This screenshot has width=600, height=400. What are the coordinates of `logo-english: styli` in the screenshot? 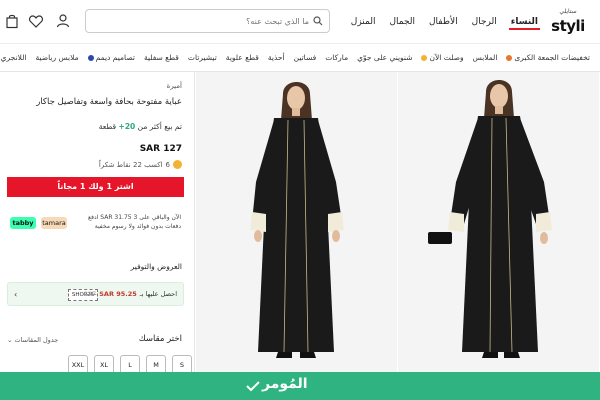 It's located at (568, 26).